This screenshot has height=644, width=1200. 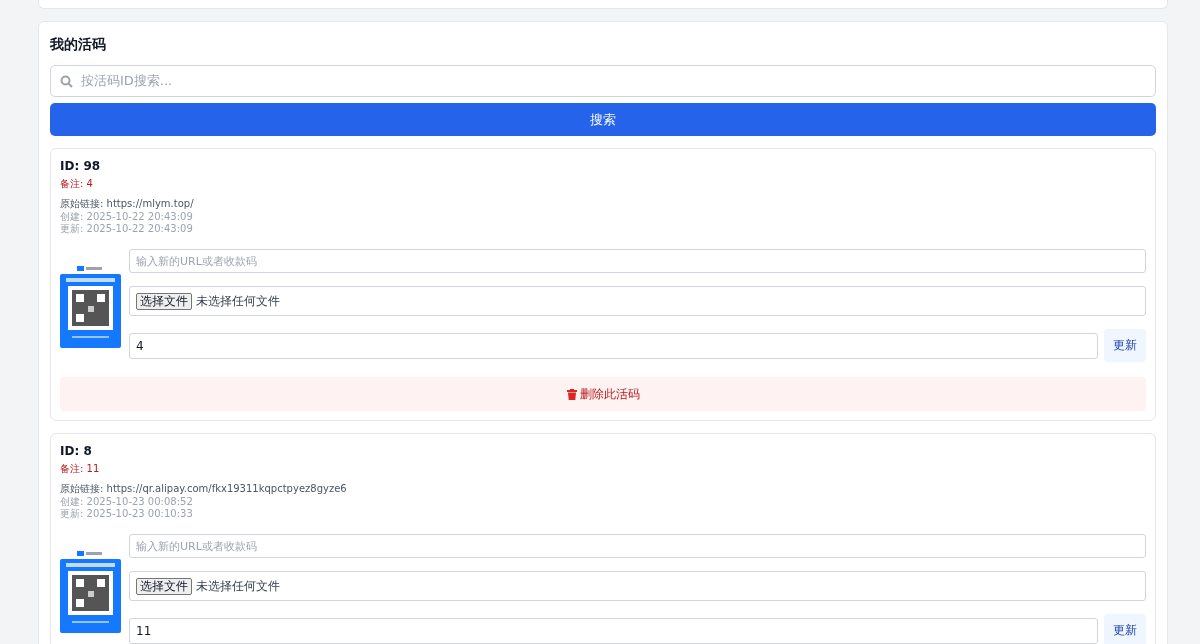 I want to click on created-time: 创建: 2025-10-23 00:08:52, so click(x=127, y=502).